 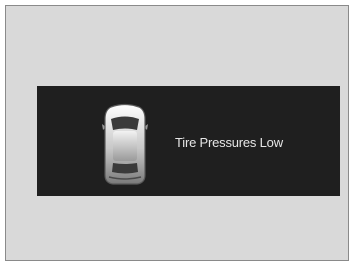 I want to click on tire-pressure-warning-message: Tire Pressures Low, so click(x=229, y=142).